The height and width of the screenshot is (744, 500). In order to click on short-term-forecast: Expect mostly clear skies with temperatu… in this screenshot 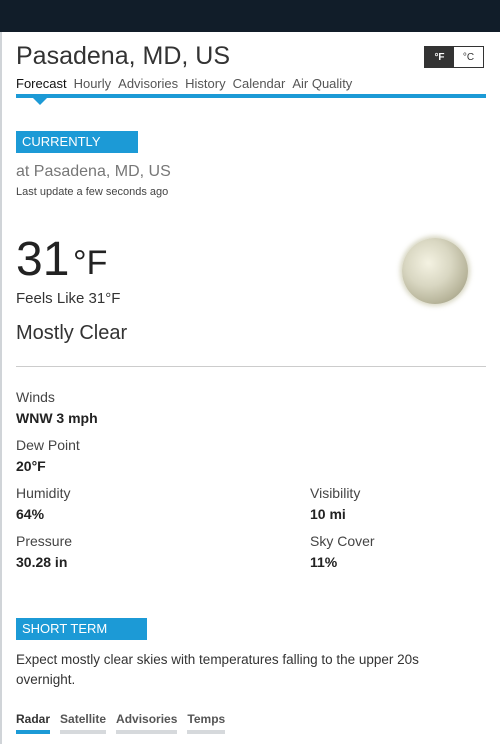, I will do `click(217, 669)`.